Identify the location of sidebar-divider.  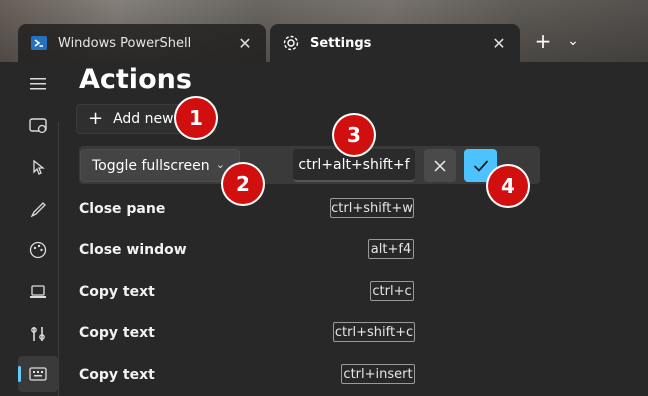
(58, 259).